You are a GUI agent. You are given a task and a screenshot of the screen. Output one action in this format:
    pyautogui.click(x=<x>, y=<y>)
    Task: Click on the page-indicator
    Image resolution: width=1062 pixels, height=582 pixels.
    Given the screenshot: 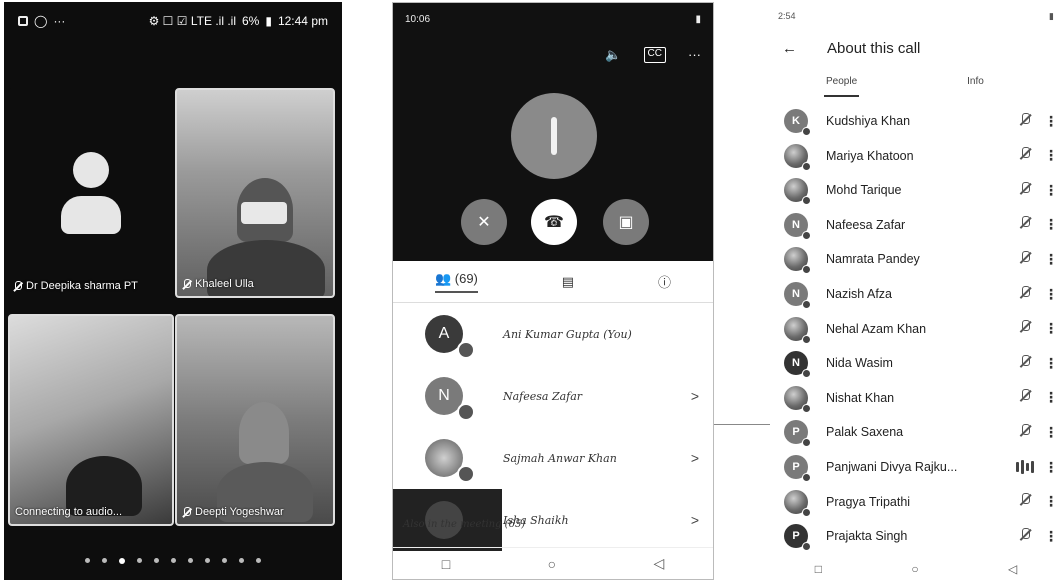 What is the action you would take?
    pyautogui.click(x=173, y=561)
    